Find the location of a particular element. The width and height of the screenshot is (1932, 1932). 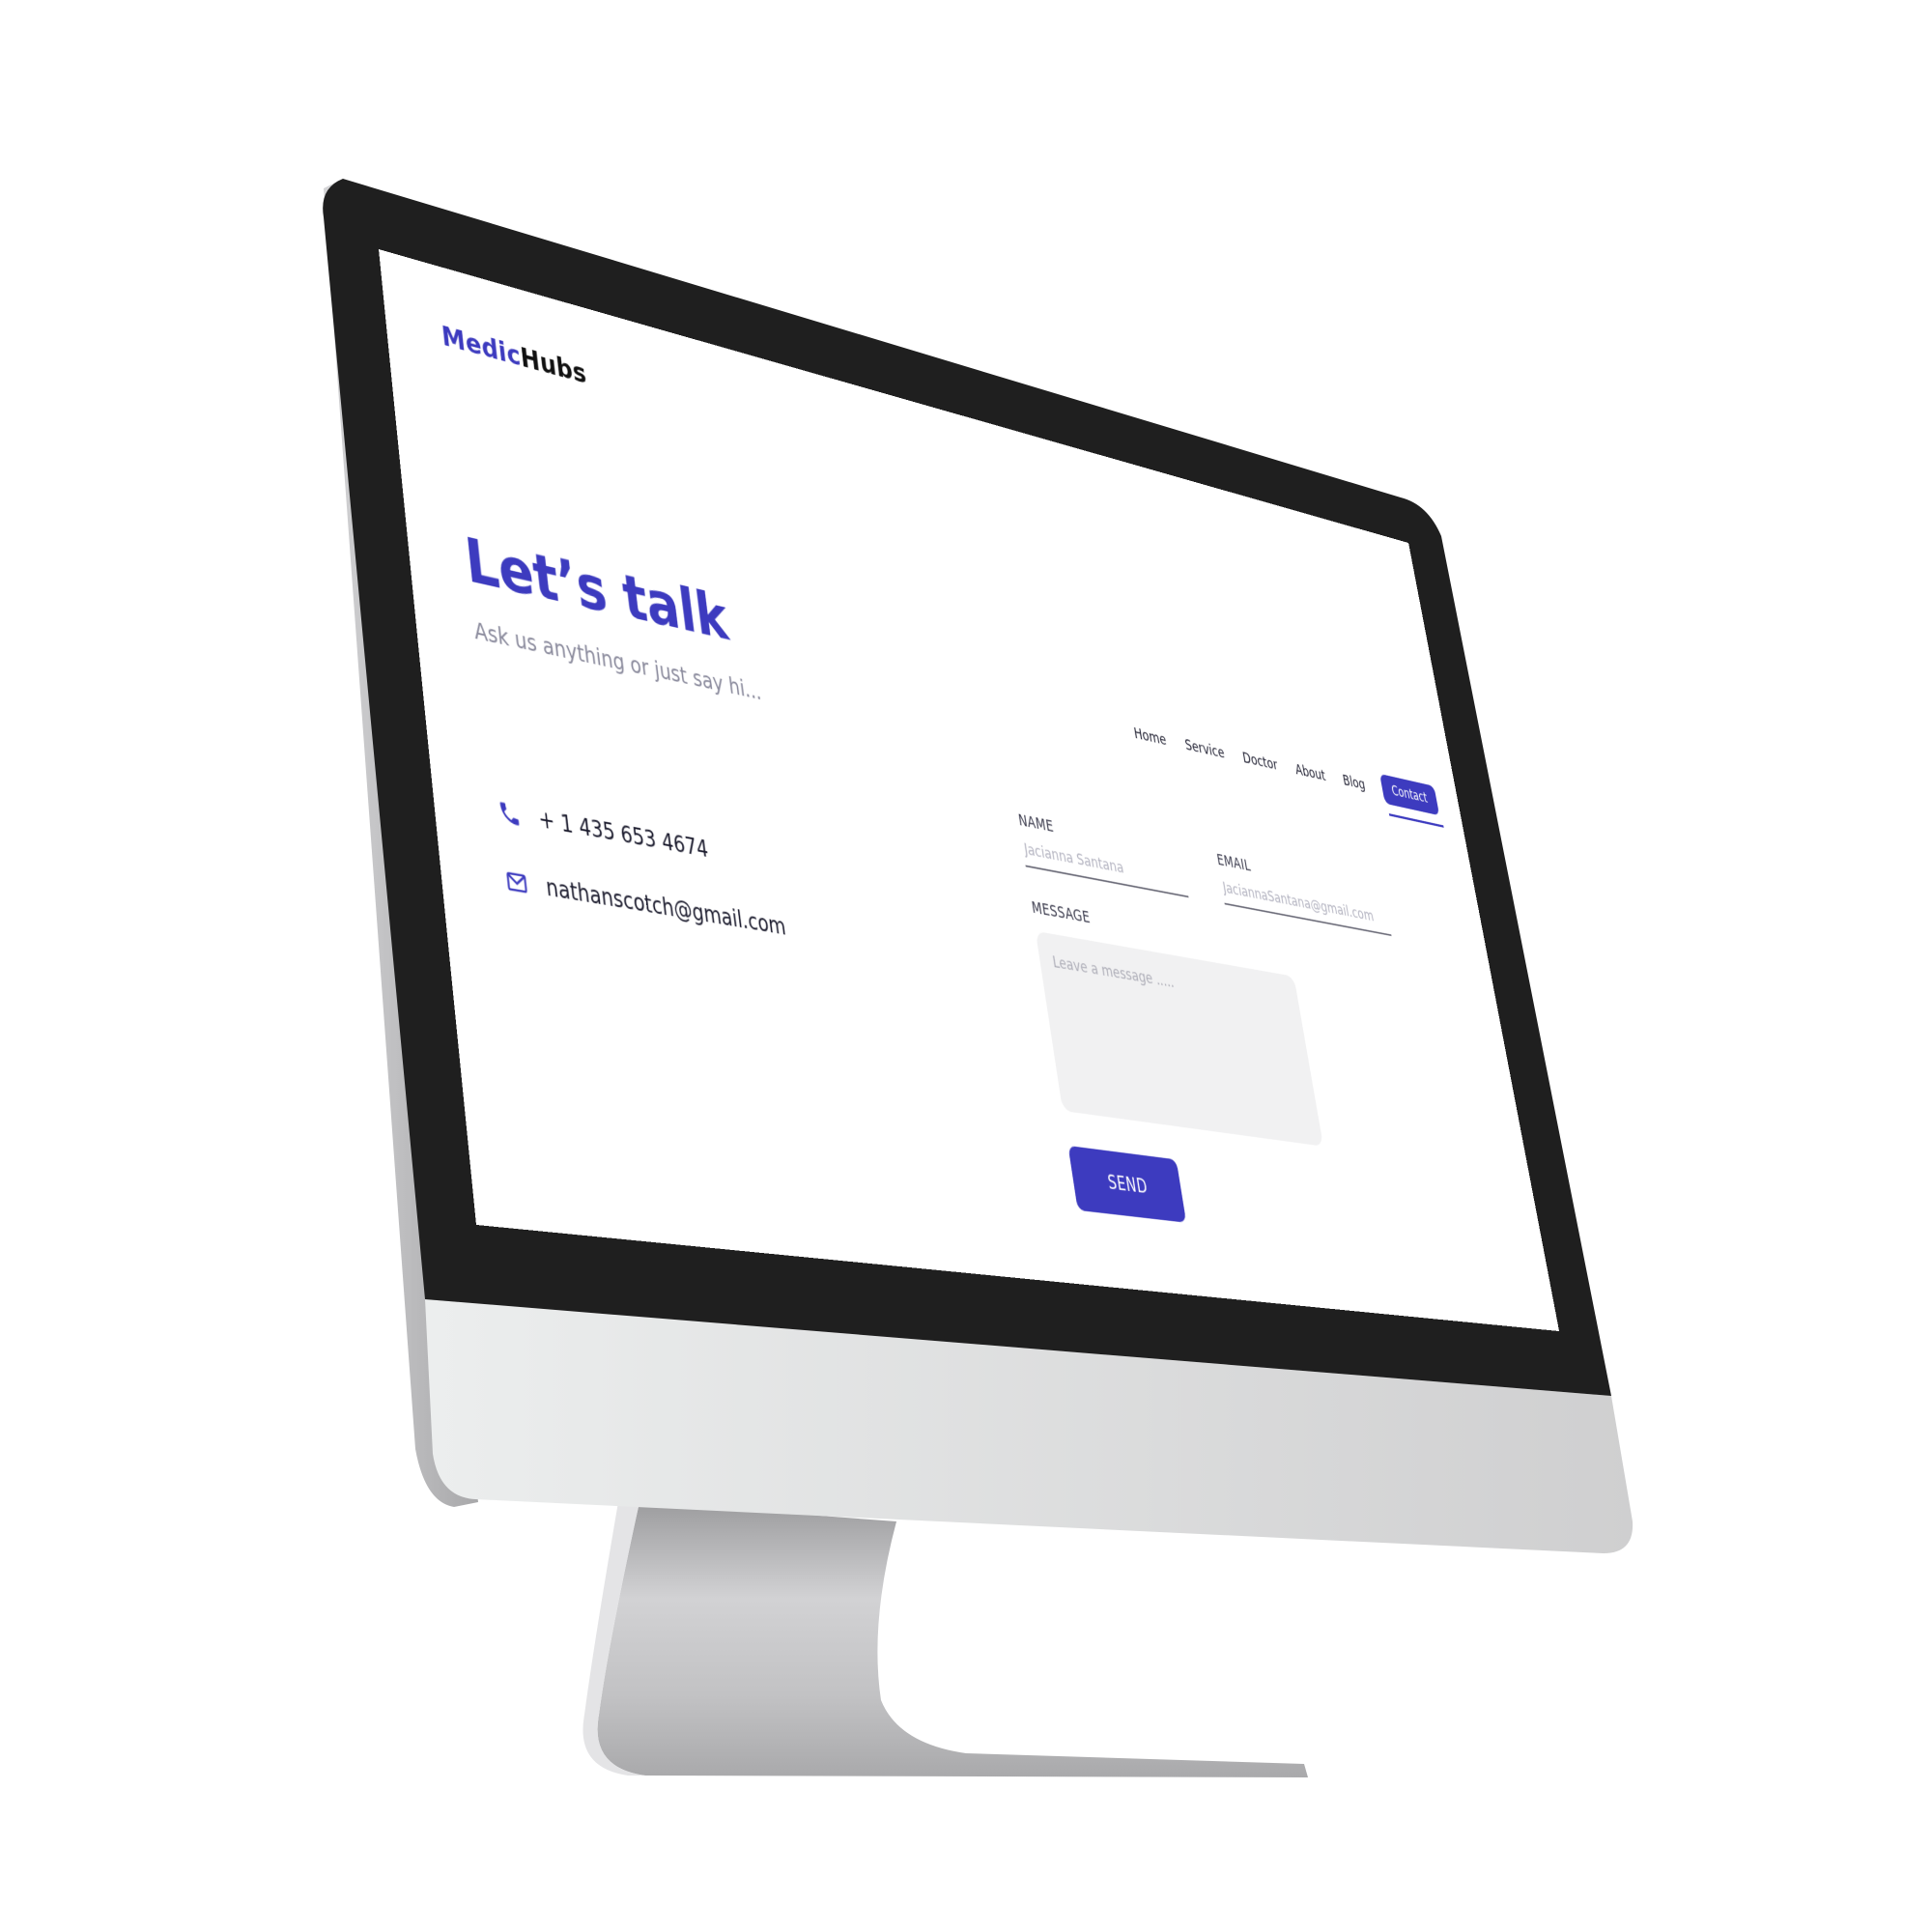

nav-about: About is located at coordinates (1310, 772).